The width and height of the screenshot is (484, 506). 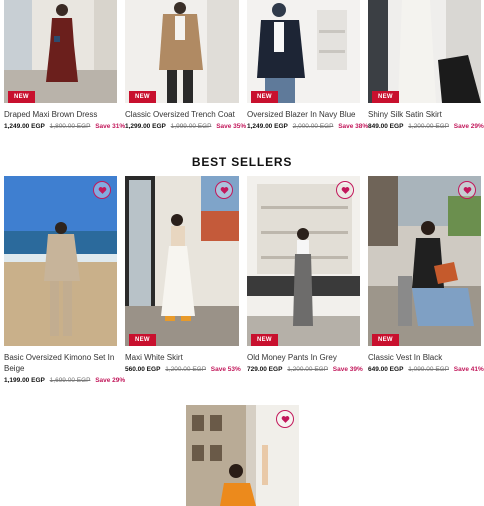 I want to click on product-price: 1,249.00 EGP 1,800.00 EGP Save 31%, so click(x=64, y=126).